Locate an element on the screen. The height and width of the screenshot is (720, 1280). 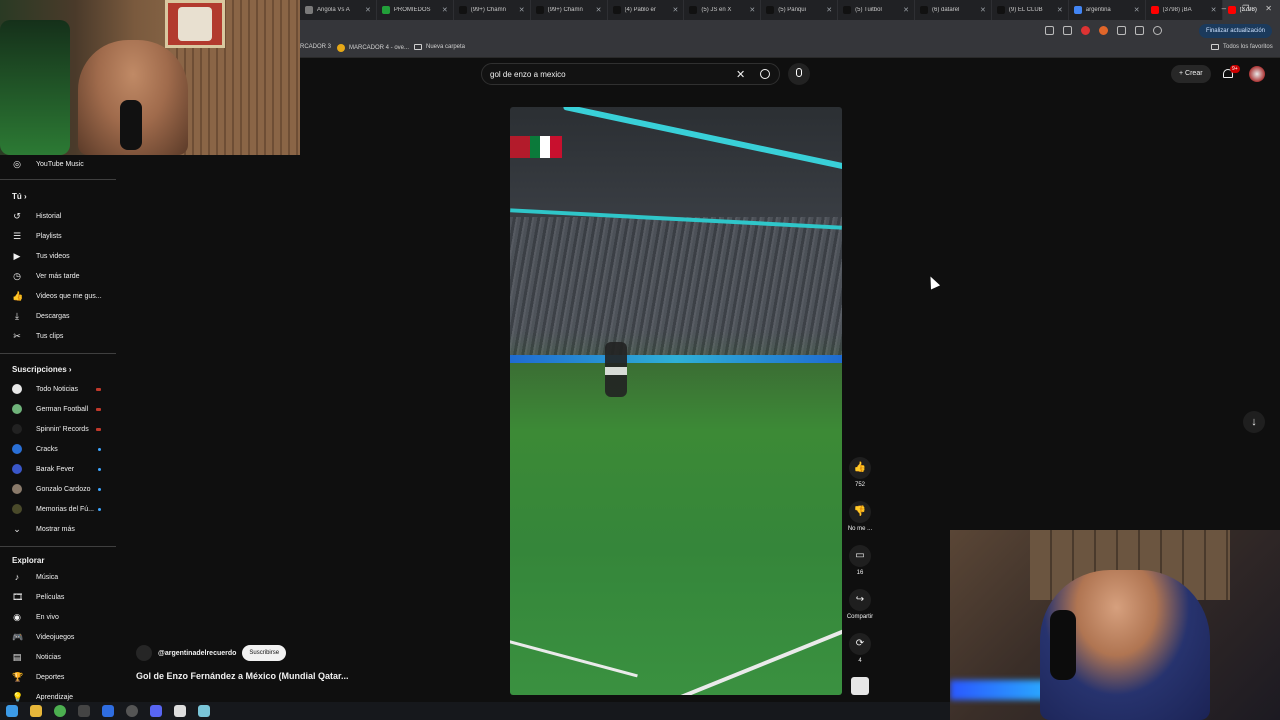
sidebar-item: Barak Fever is located at coordinates (58, 469).